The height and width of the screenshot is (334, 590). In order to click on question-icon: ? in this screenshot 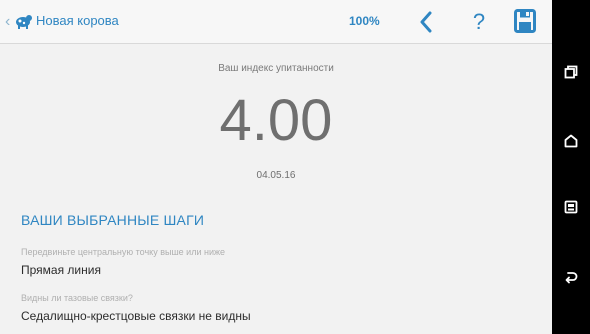, I will do `click(479, 21)`.